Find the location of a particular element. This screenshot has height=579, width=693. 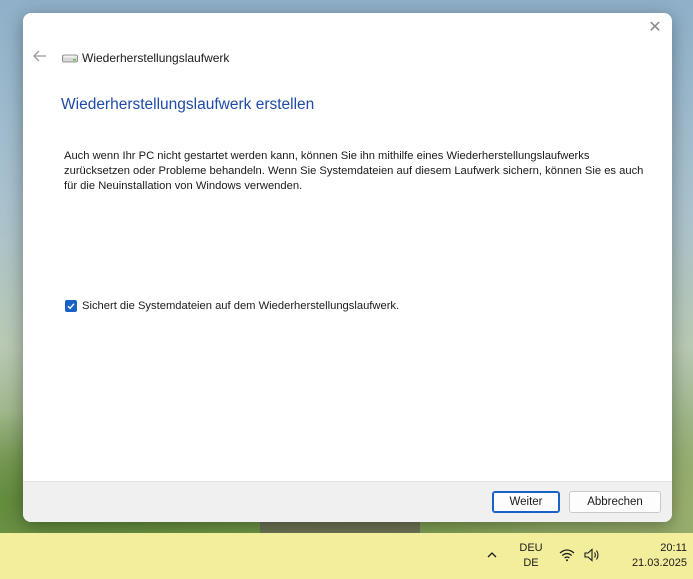

network-button is located at coordinates (567, 557).